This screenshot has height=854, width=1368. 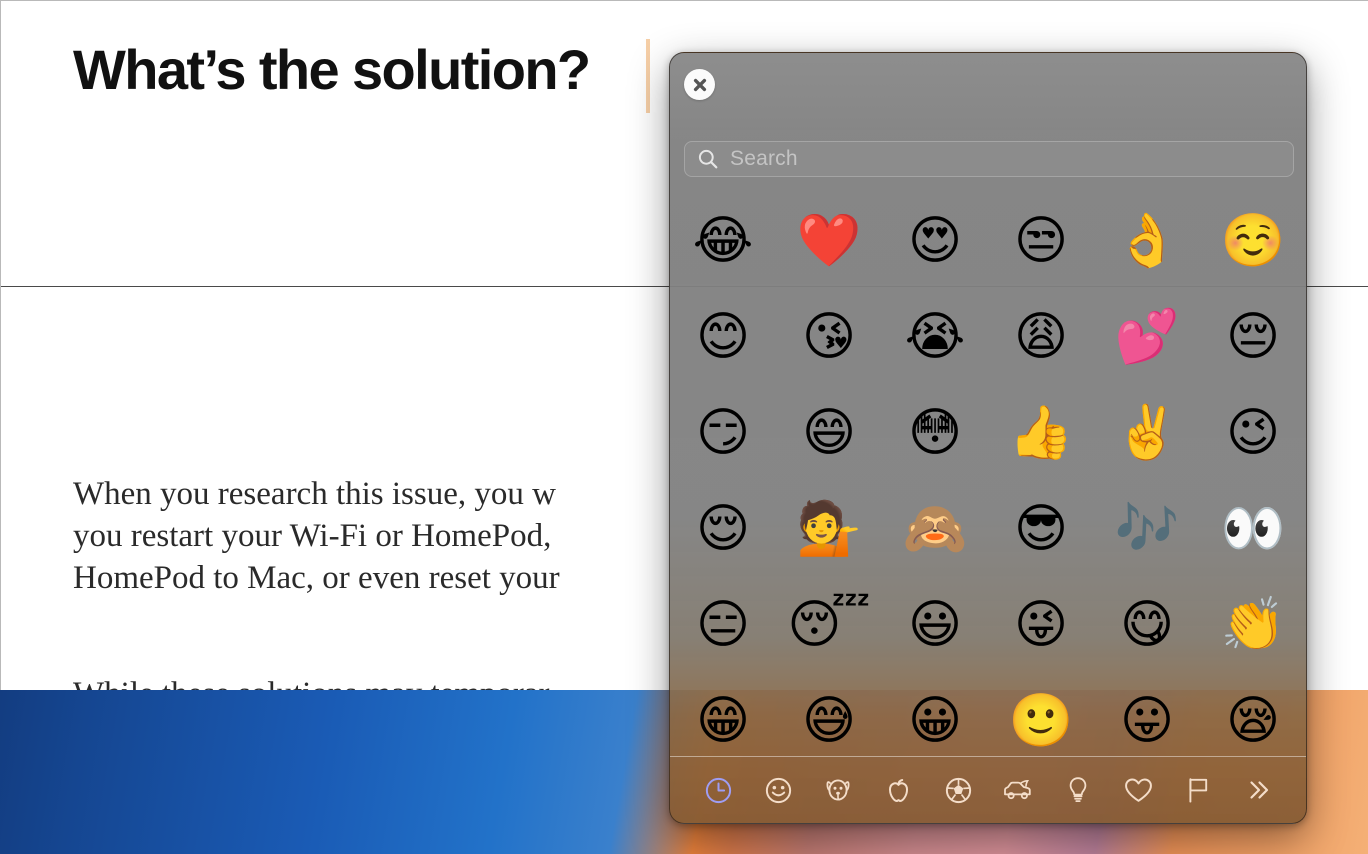 I want to click on emoji-cell-r1-c2: ❤️, so click(x=829, y=241).